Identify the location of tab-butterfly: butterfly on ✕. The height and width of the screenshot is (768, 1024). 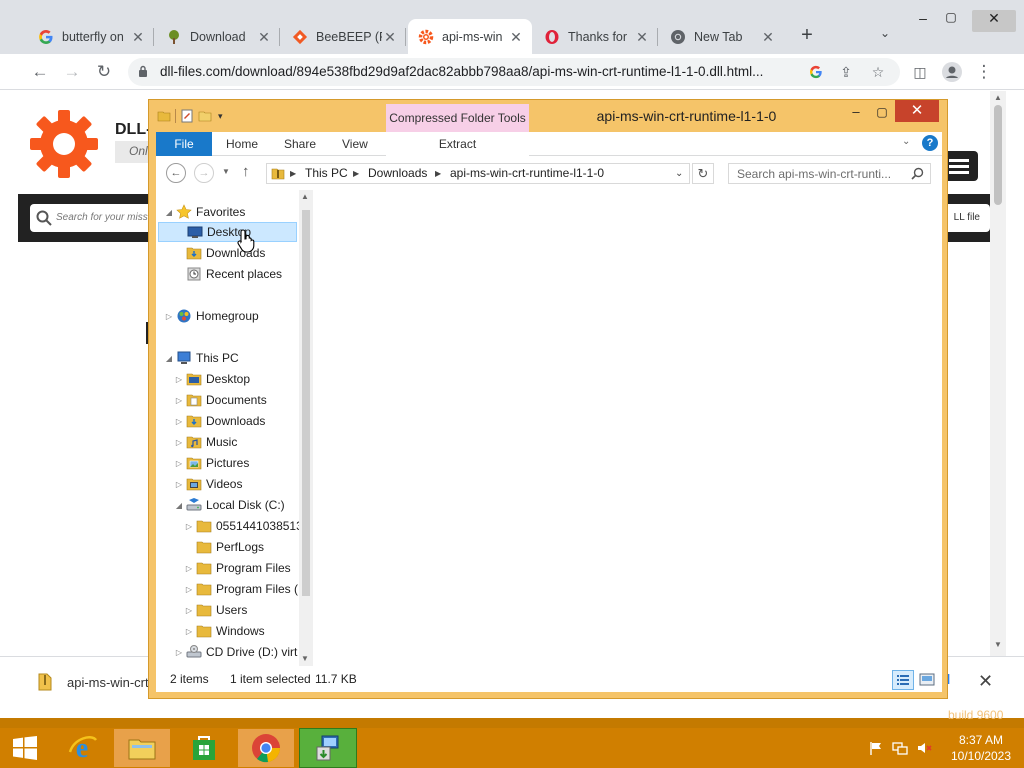
(91, 36).